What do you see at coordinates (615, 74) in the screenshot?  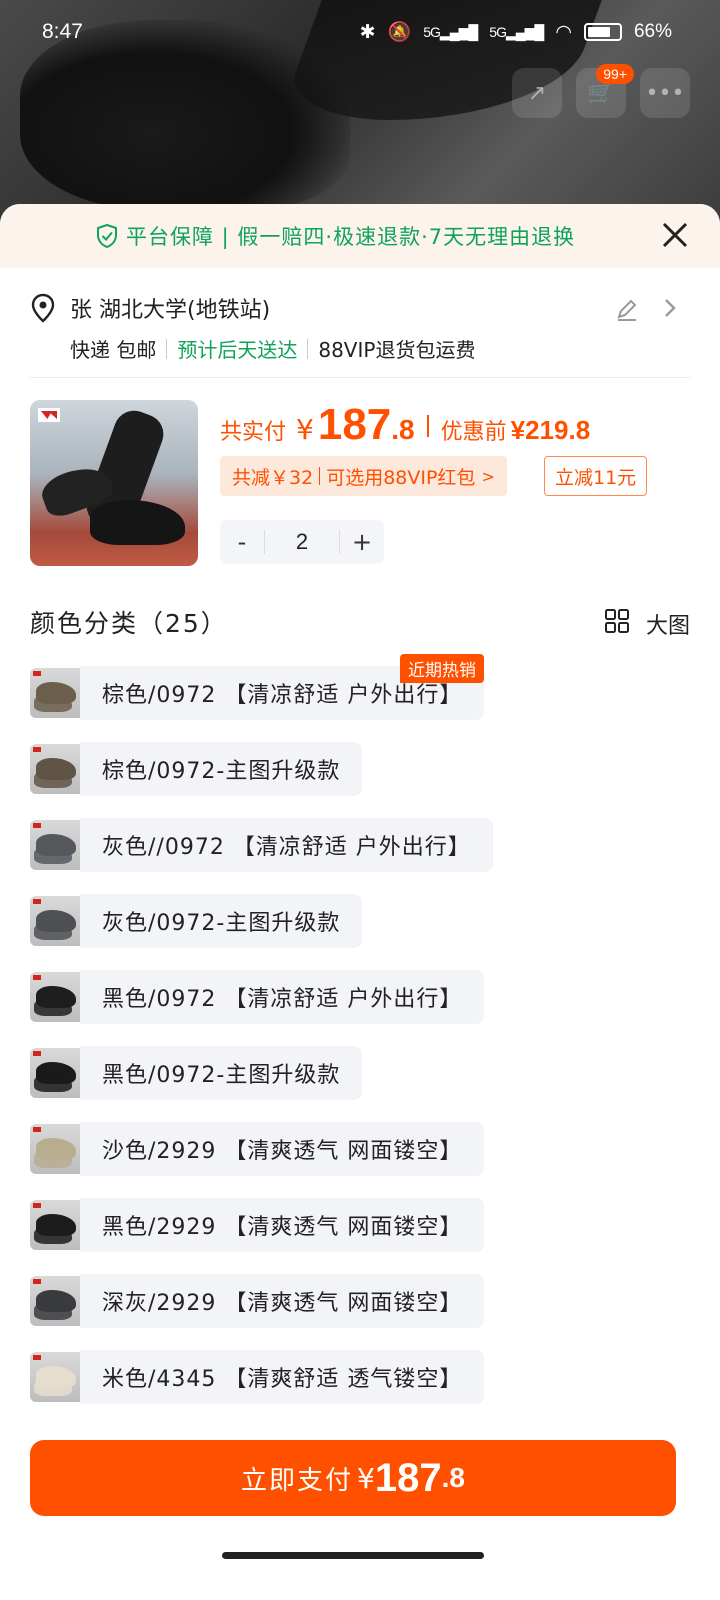 I see `cart-badge: 99+` at bounding box center [615, 74].